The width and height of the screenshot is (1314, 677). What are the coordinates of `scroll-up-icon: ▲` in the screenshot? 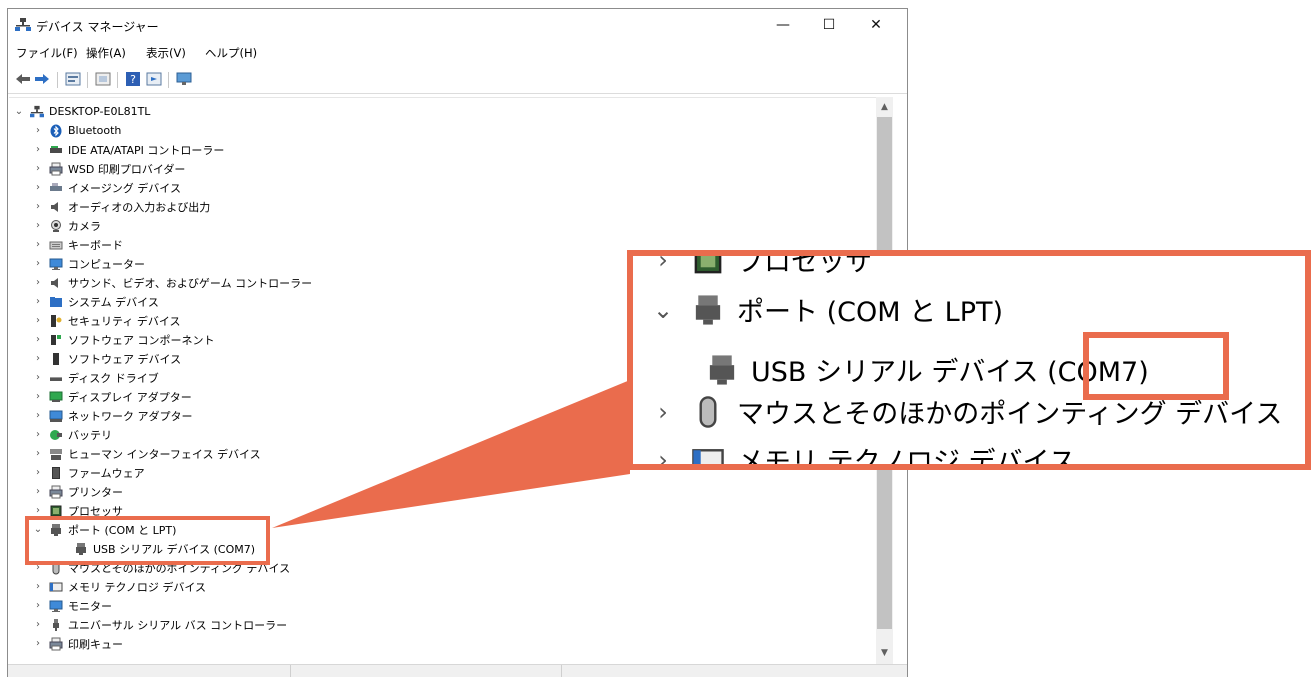 It's located at (884, 107).